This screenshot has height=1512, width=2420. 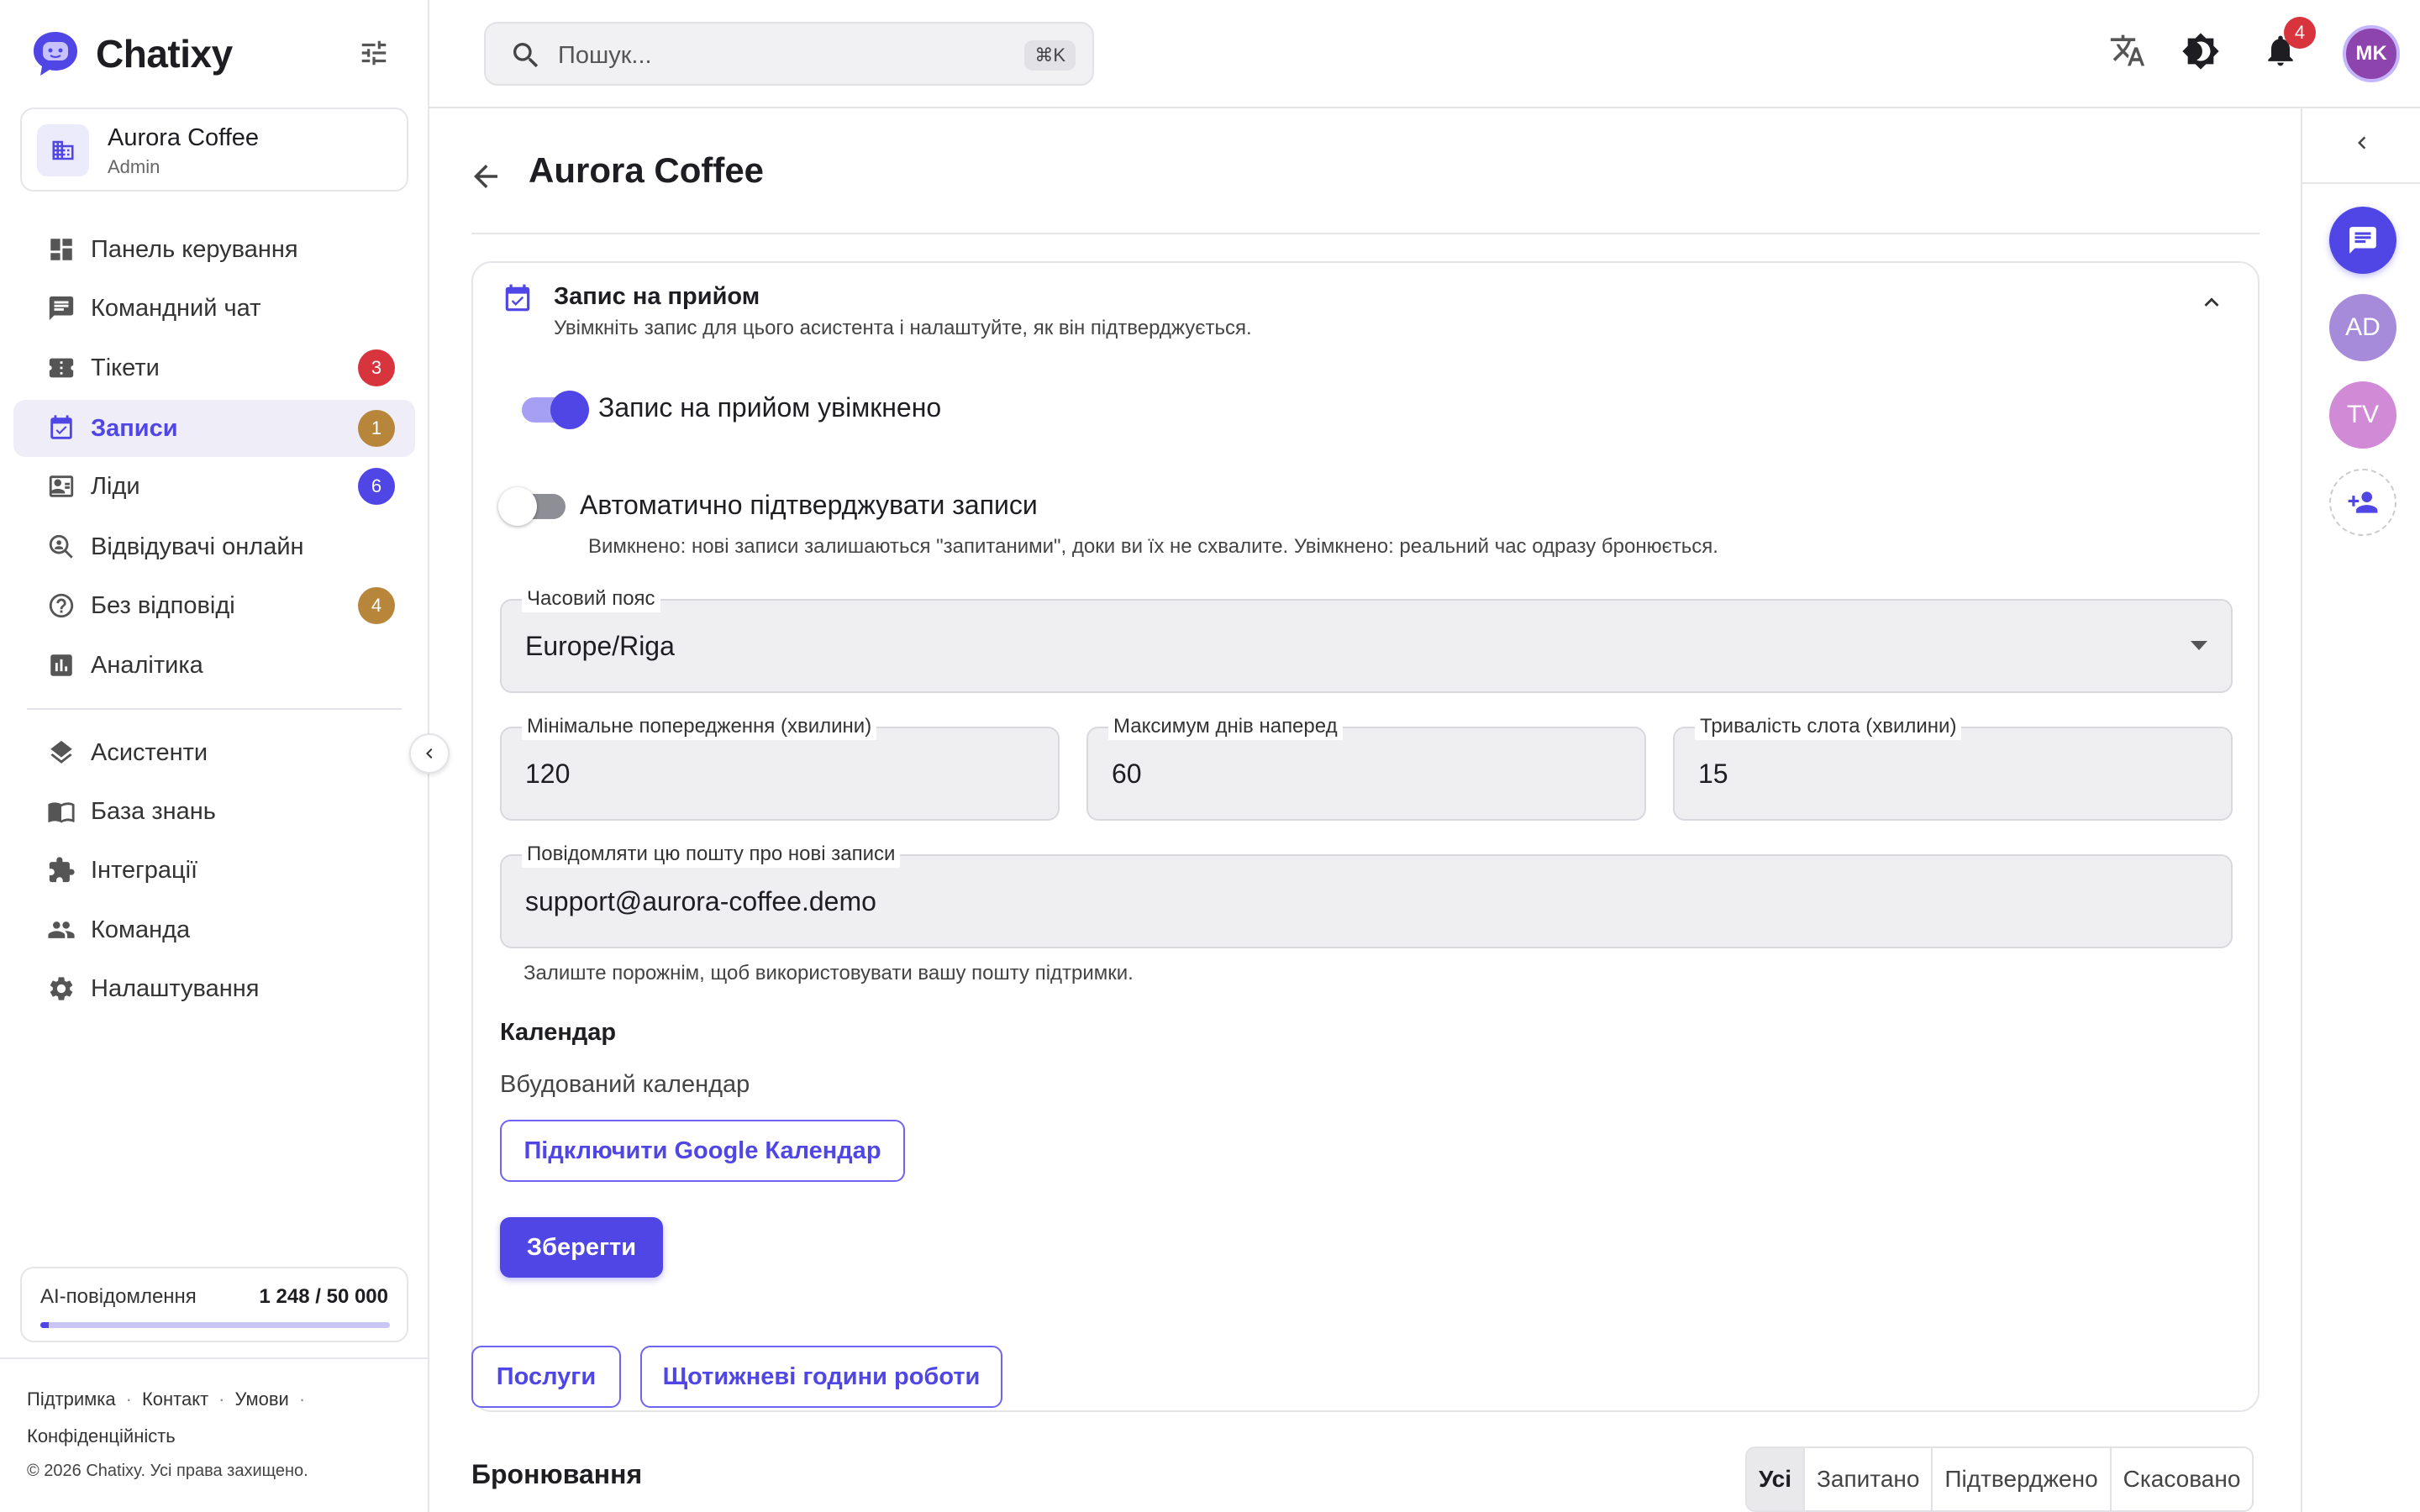 What do you see at coordinates (61, 606) in the screenshot?
I see `question-circle-icon` at bounding box center [61, 606].